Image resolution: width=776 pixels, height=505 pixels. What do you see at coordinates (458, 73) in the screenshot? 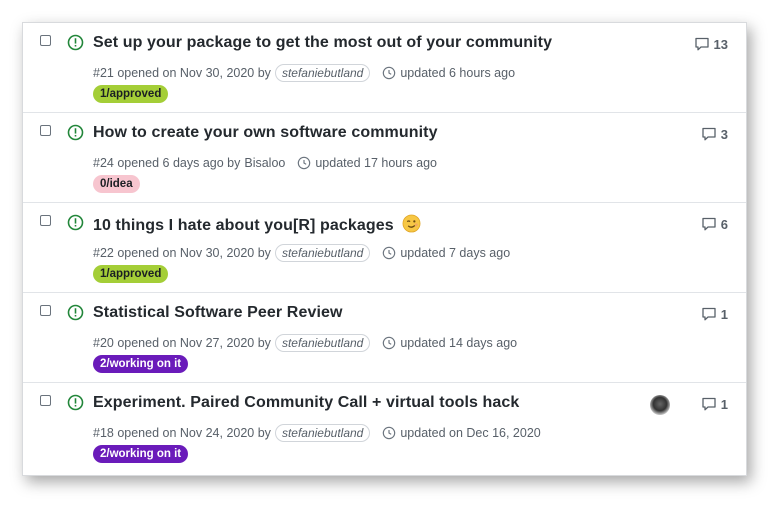
I see `updated-text: updated 6 hours ago` at bounding box center [458, 73].